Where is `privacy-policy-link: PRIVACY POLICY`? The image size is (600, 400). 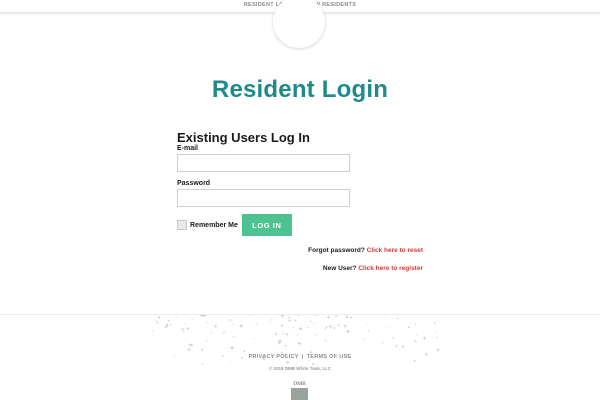 privacy-policy-link: PRIVACY POLICY is located at coordinates (274, 357).